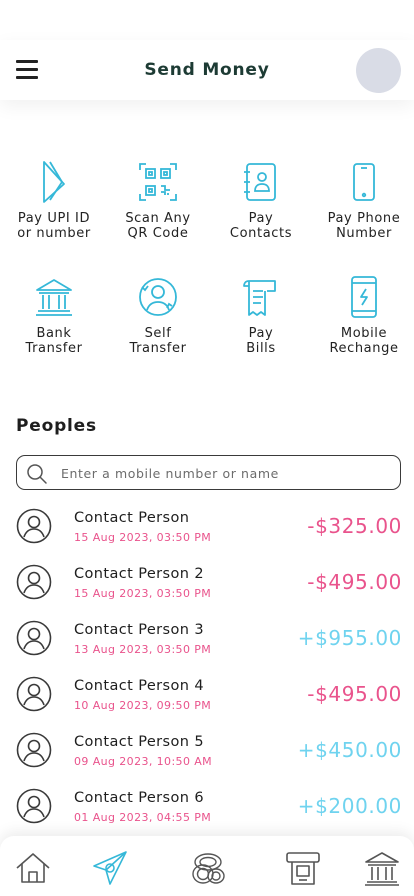 This screenshot has width=414, height=896. Describe the element at coordinates (158, 341) in the screenshot. I see `self-transfer-label: Self Transfer` at that location.